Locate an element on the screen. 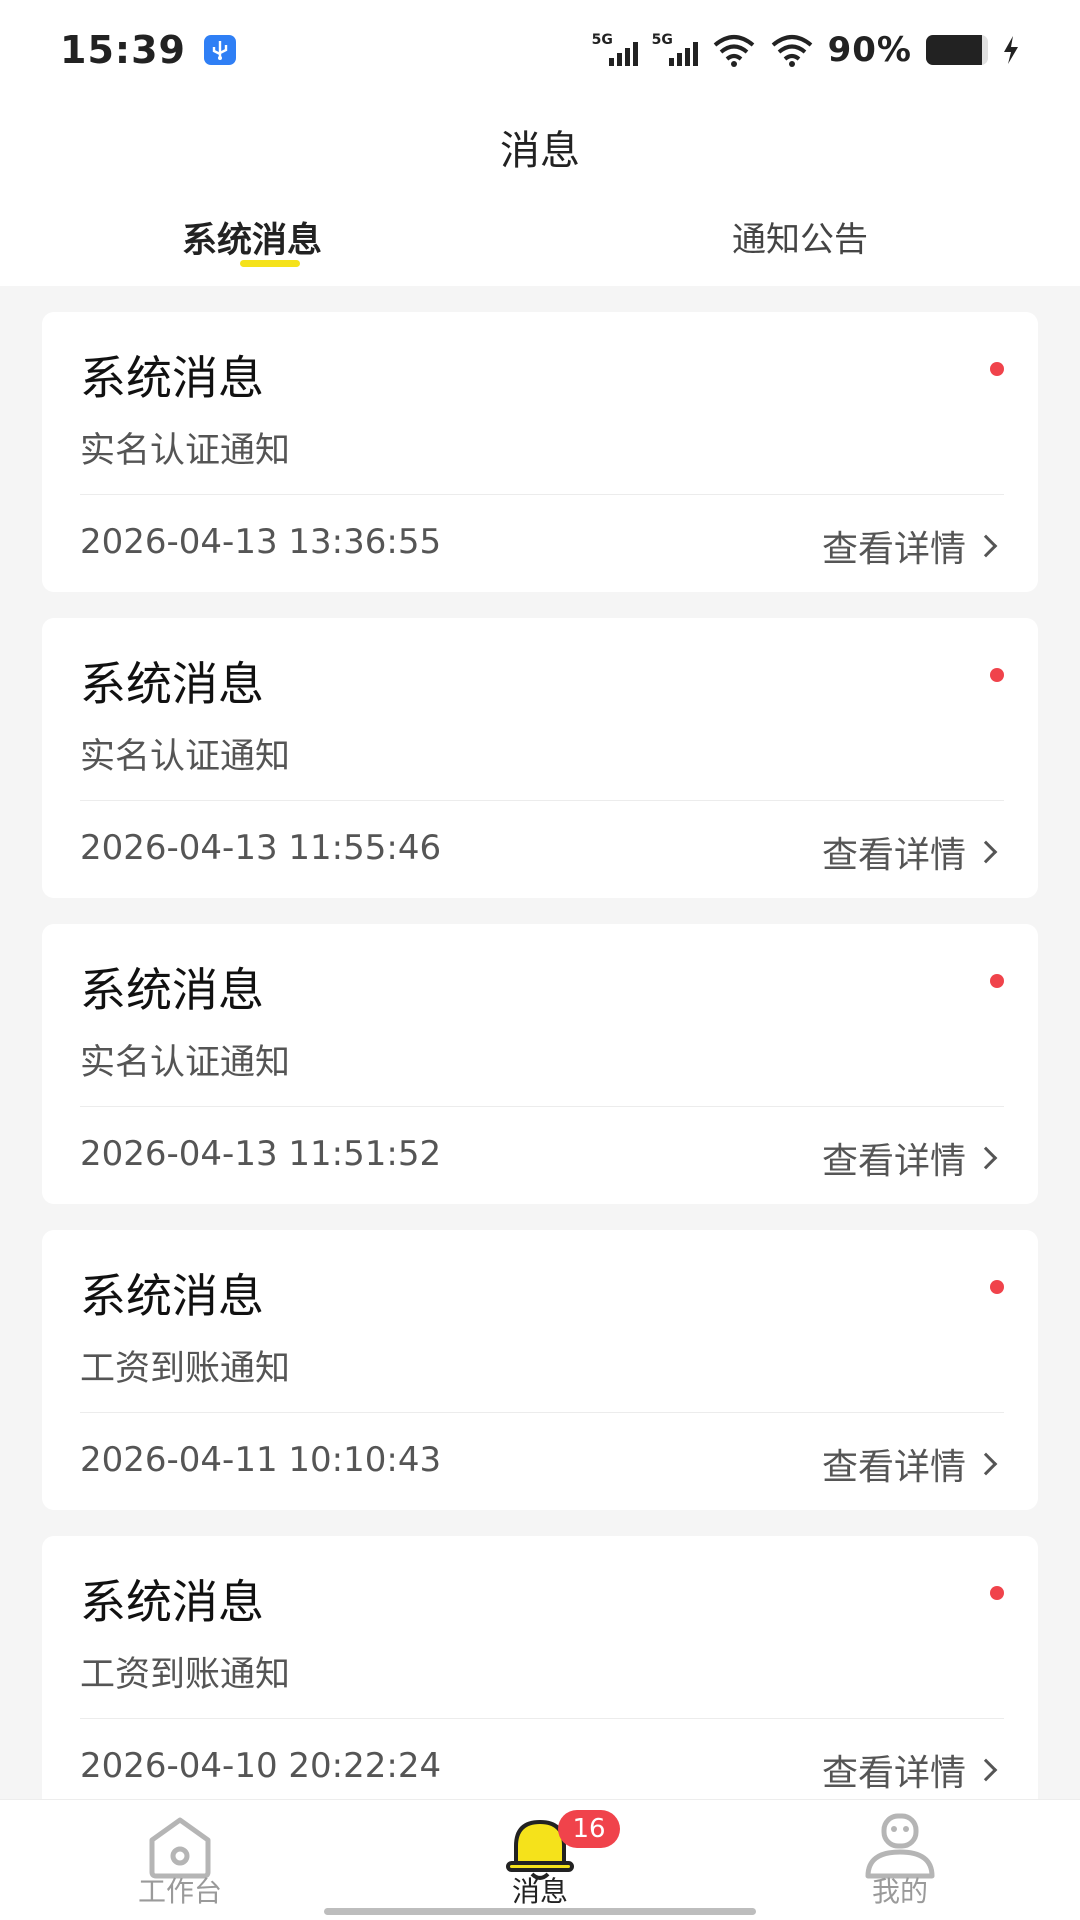 This screenshot has height=1920, width=1080. nav-item-messages: 16 消息 is located at coordinates (540, 1860).